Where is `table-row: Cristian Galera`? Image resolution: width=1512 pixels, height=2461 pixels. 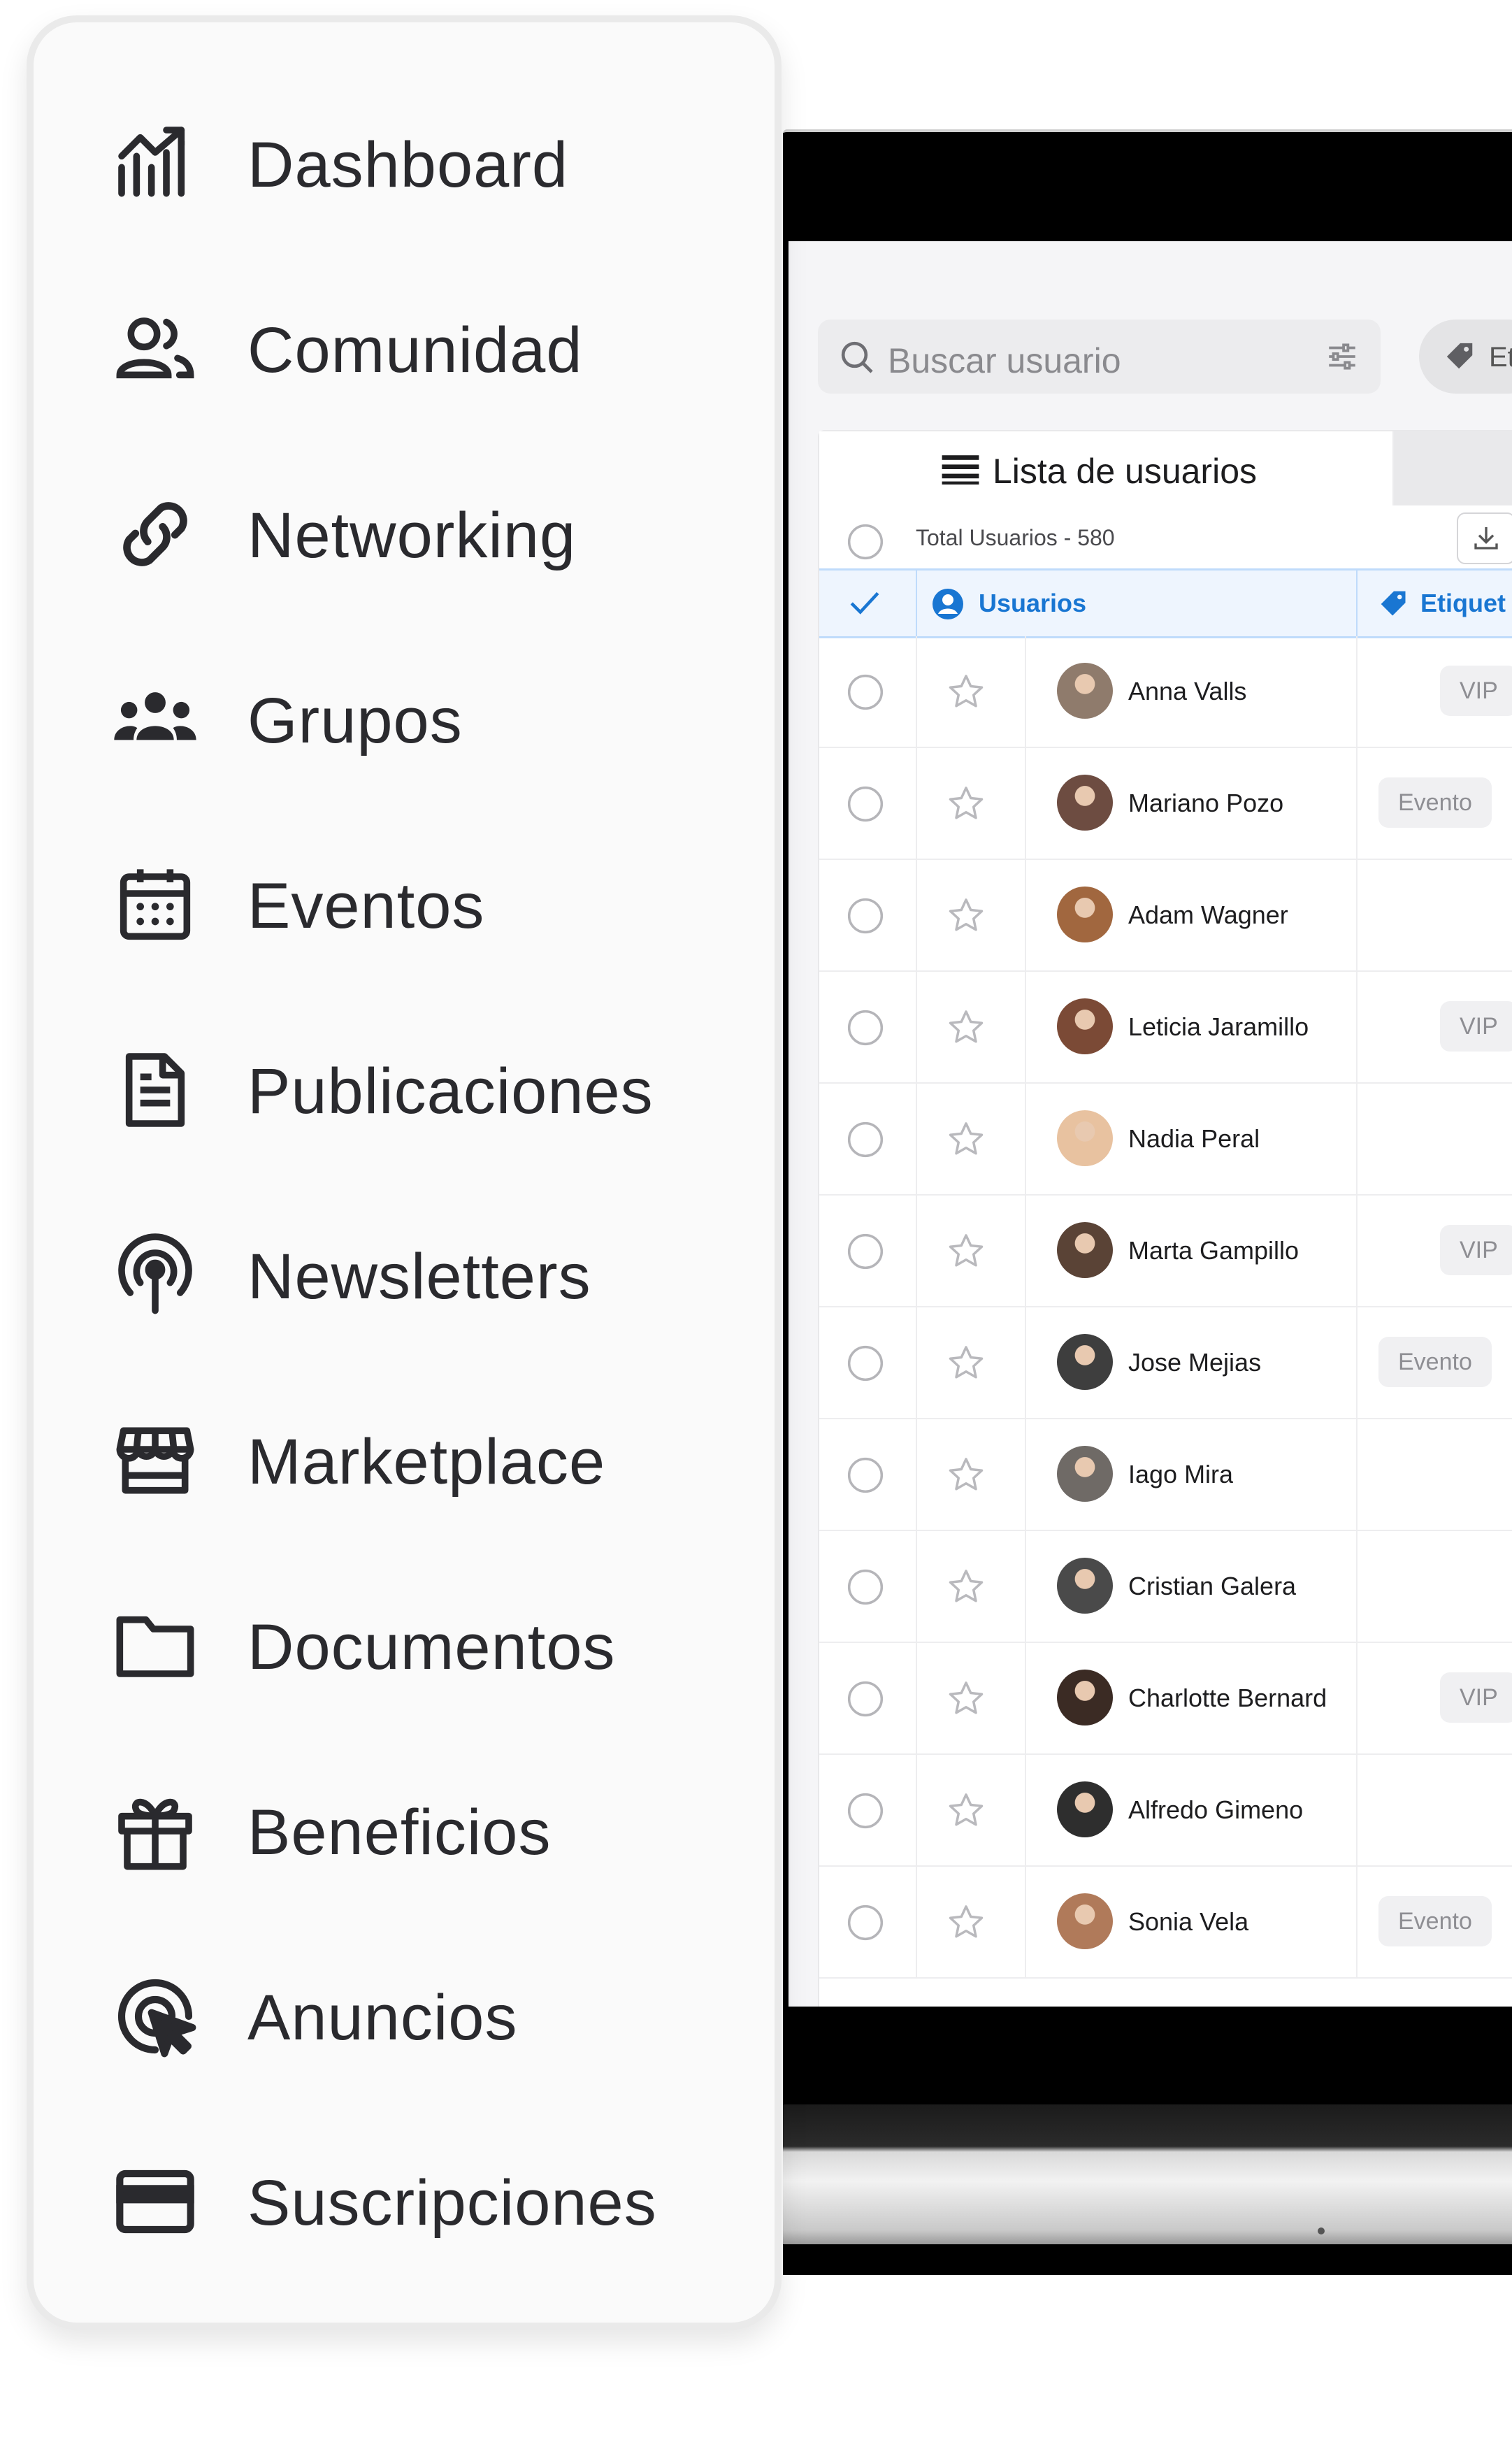 table-row: Cristian Galera is located at coordinates (1165, 1587).